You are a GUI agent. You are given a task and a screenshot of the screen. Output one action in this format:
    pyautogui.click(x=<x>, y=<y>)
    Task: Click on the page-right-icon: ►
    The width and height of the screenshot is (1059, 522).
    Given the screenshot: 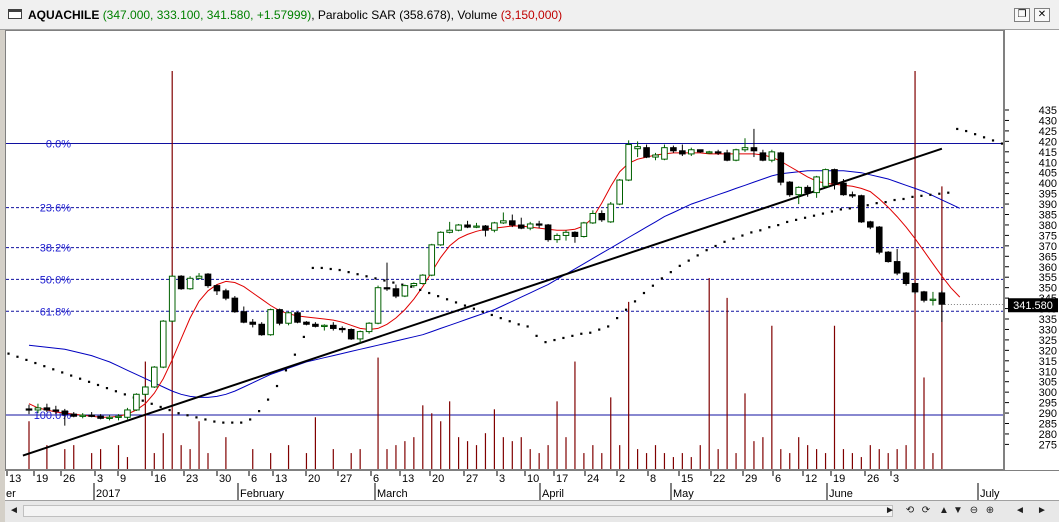 What is the action you would take?
    pyautogui.click(x=1042, y=511)
    